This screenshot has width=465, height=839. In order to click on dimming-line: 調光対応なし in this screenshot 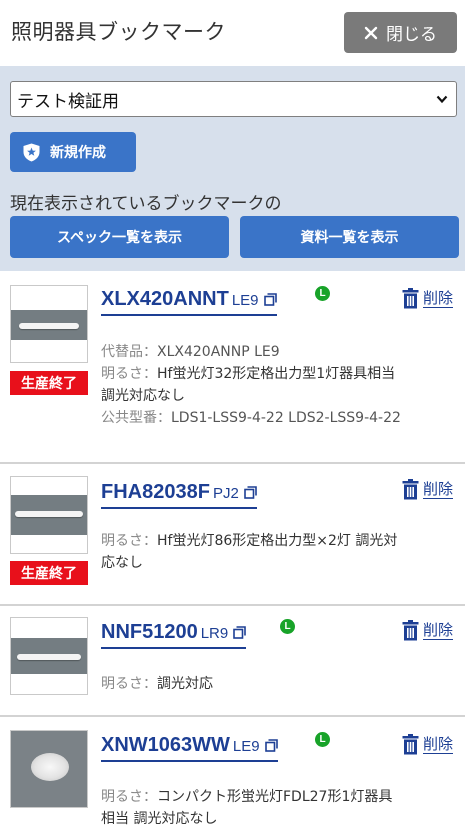, I will do `click(143, 396)`.